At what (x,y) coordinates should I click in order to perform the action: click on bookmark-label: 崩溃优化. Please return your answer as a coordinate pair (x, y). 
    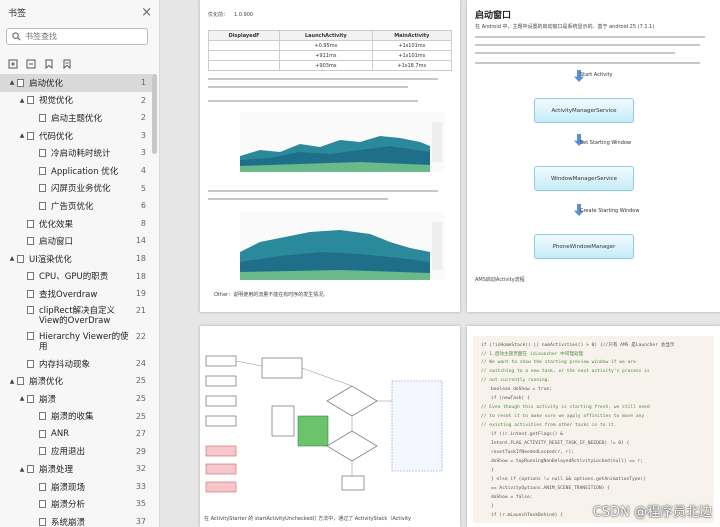
    Looking at the image, I should click on (46, 382).